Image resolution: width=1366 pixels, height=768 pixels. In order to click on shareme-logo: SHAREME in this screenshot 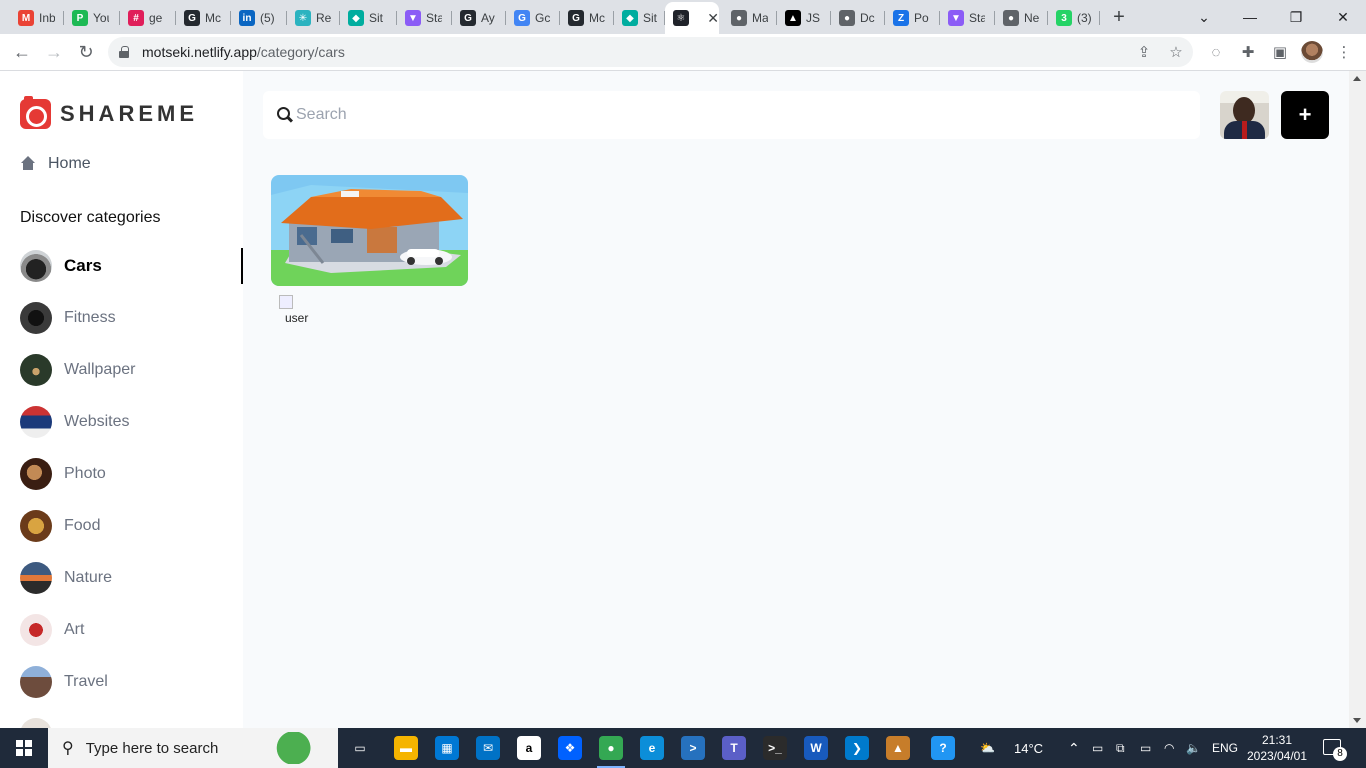, I will do `click(109, 112)`.